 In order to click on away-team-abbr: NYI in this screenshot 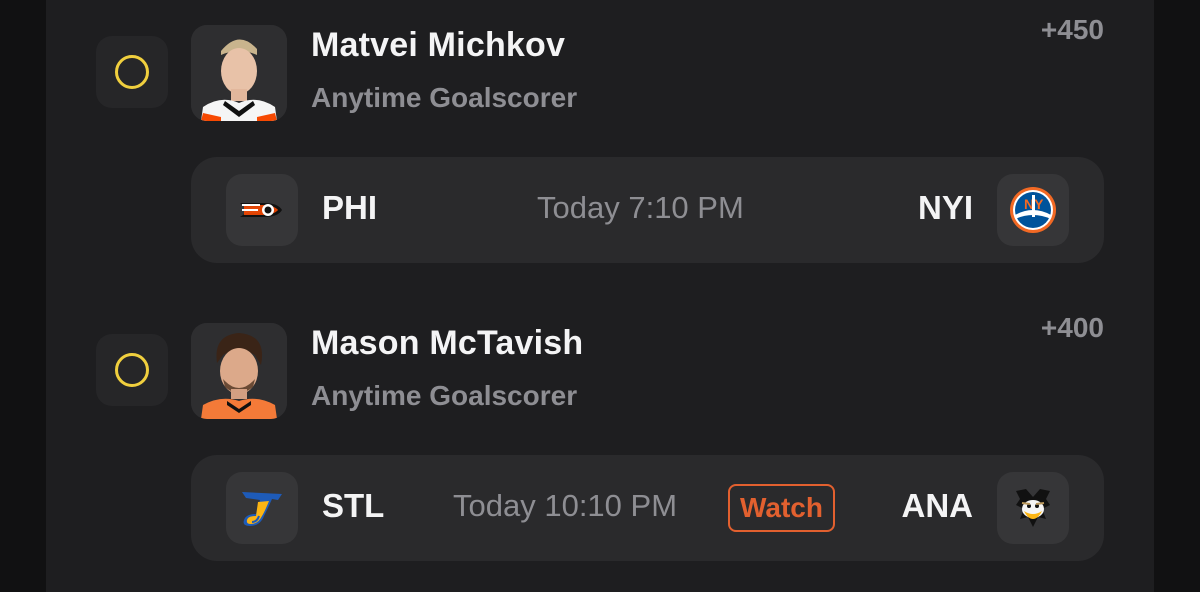, I will do `click(945, 207)`.